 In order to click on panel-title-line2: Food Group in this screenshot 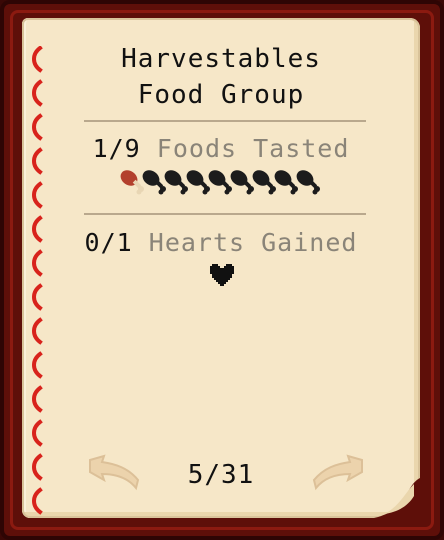, I will do `click(221, 95)`.